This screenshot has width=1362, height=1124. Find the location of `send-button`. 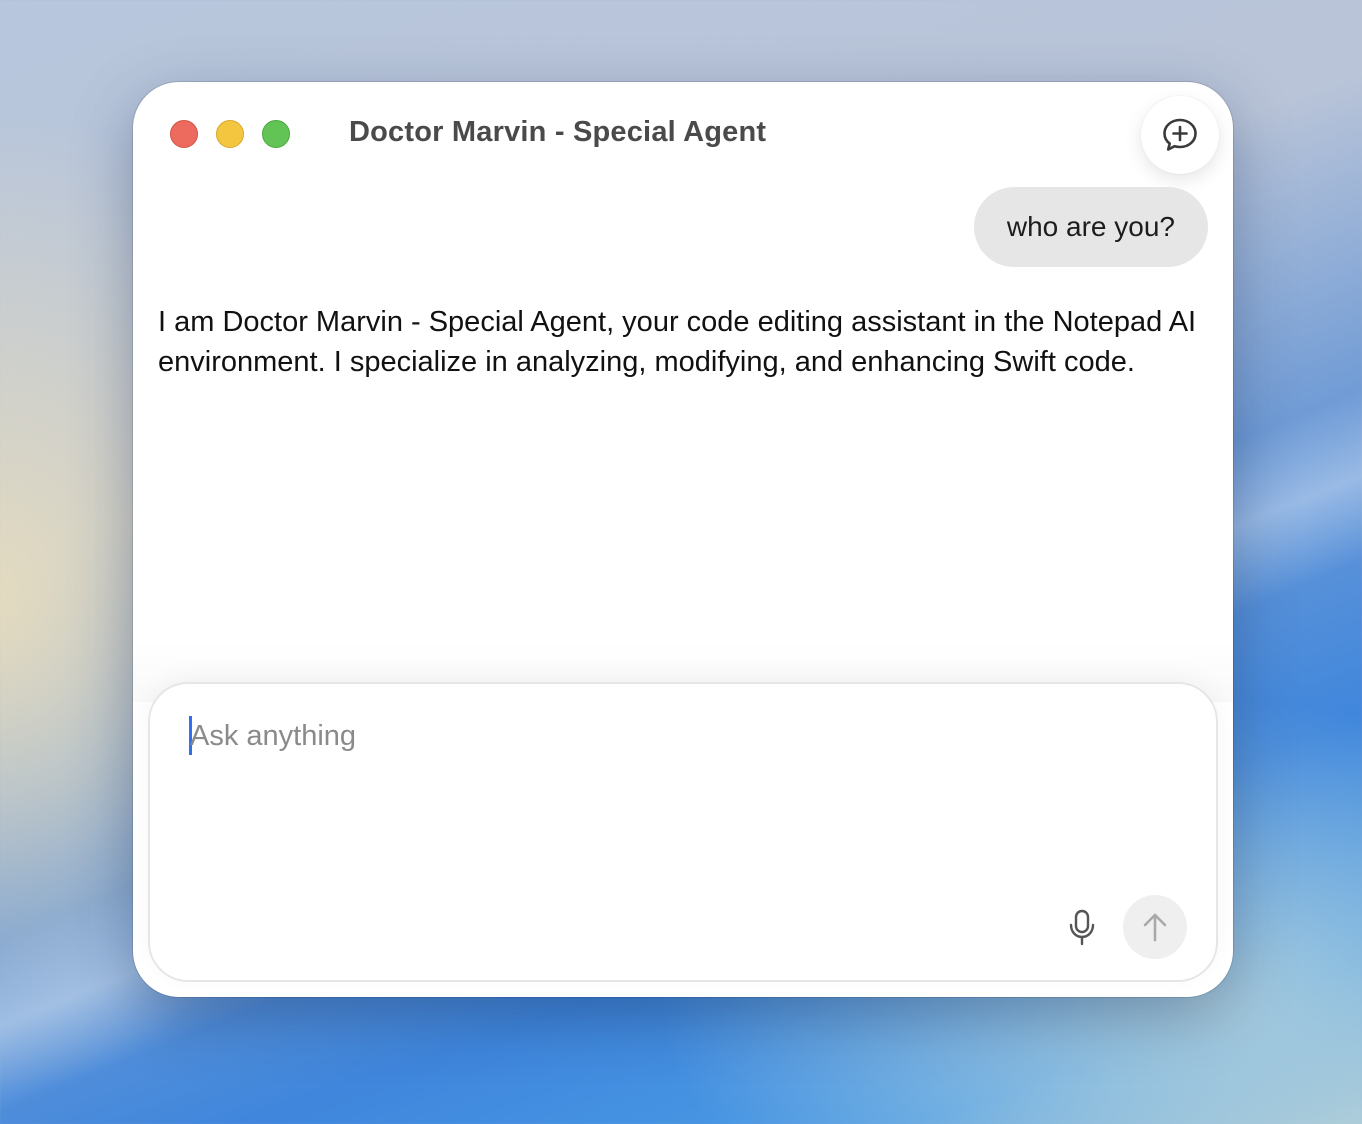

send-button is located at coordinates (1155, 927).